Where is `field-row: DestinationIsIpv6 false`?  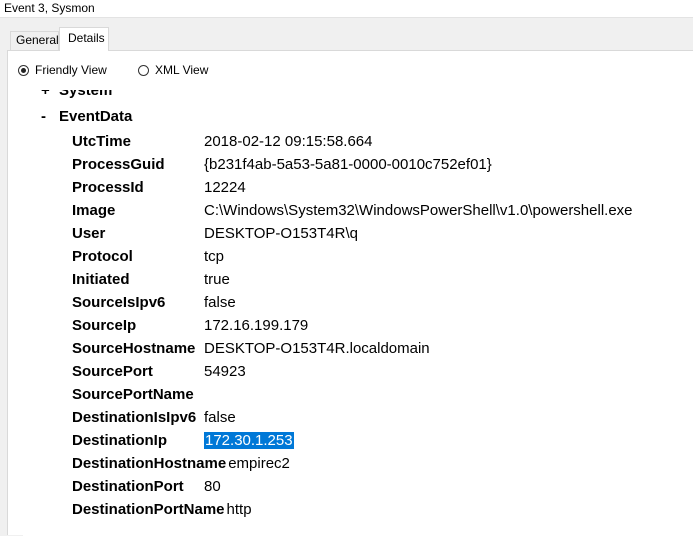 field-row: DestinationIsIpv6 false is located at coordinates (154, 417).